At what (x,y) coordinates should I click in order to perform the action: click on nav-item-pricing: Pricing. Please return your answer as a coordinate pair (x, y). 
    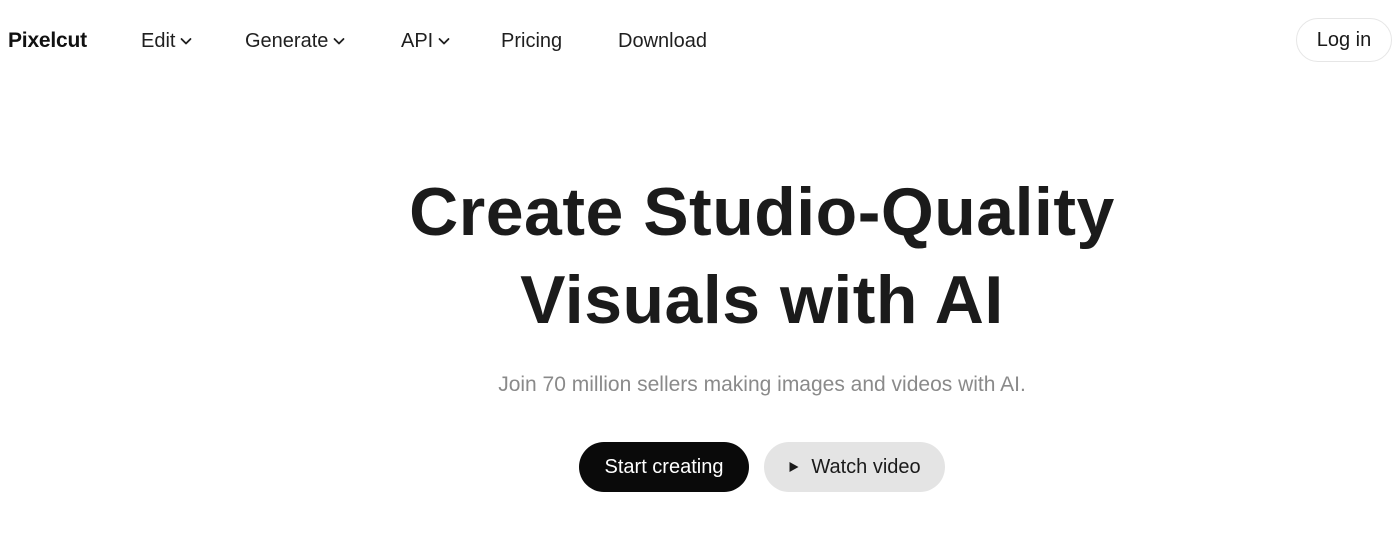
    Looking at the image, I should click on (531, 41).